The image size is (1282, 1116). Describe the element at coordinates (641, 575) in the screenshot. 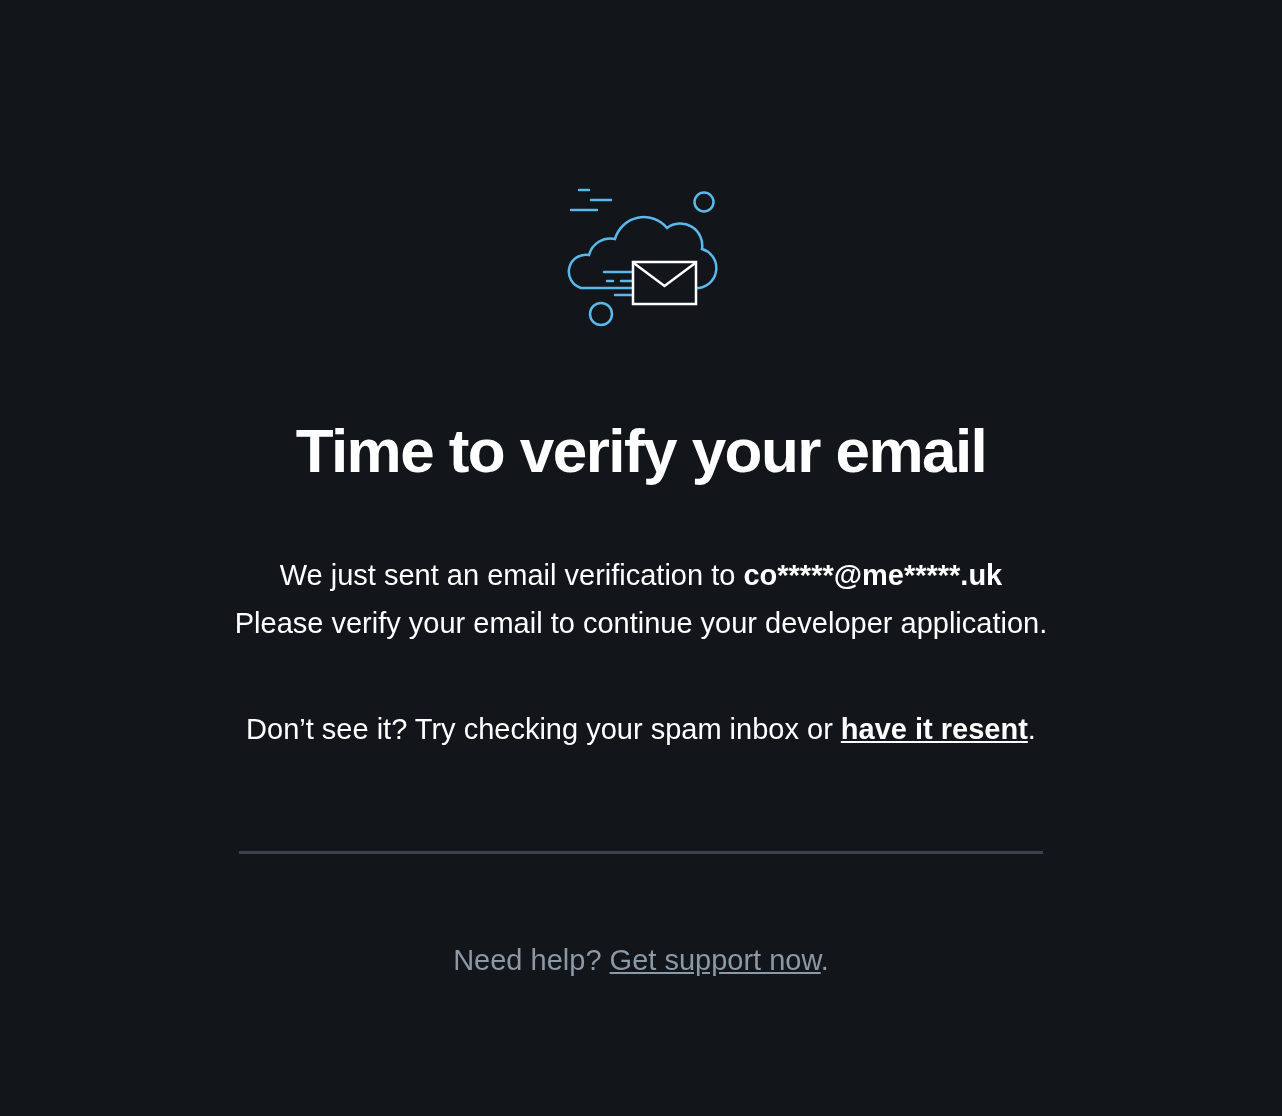

I see `message-text: We just sent an email verification to co*****@me*****.uk` at that location.